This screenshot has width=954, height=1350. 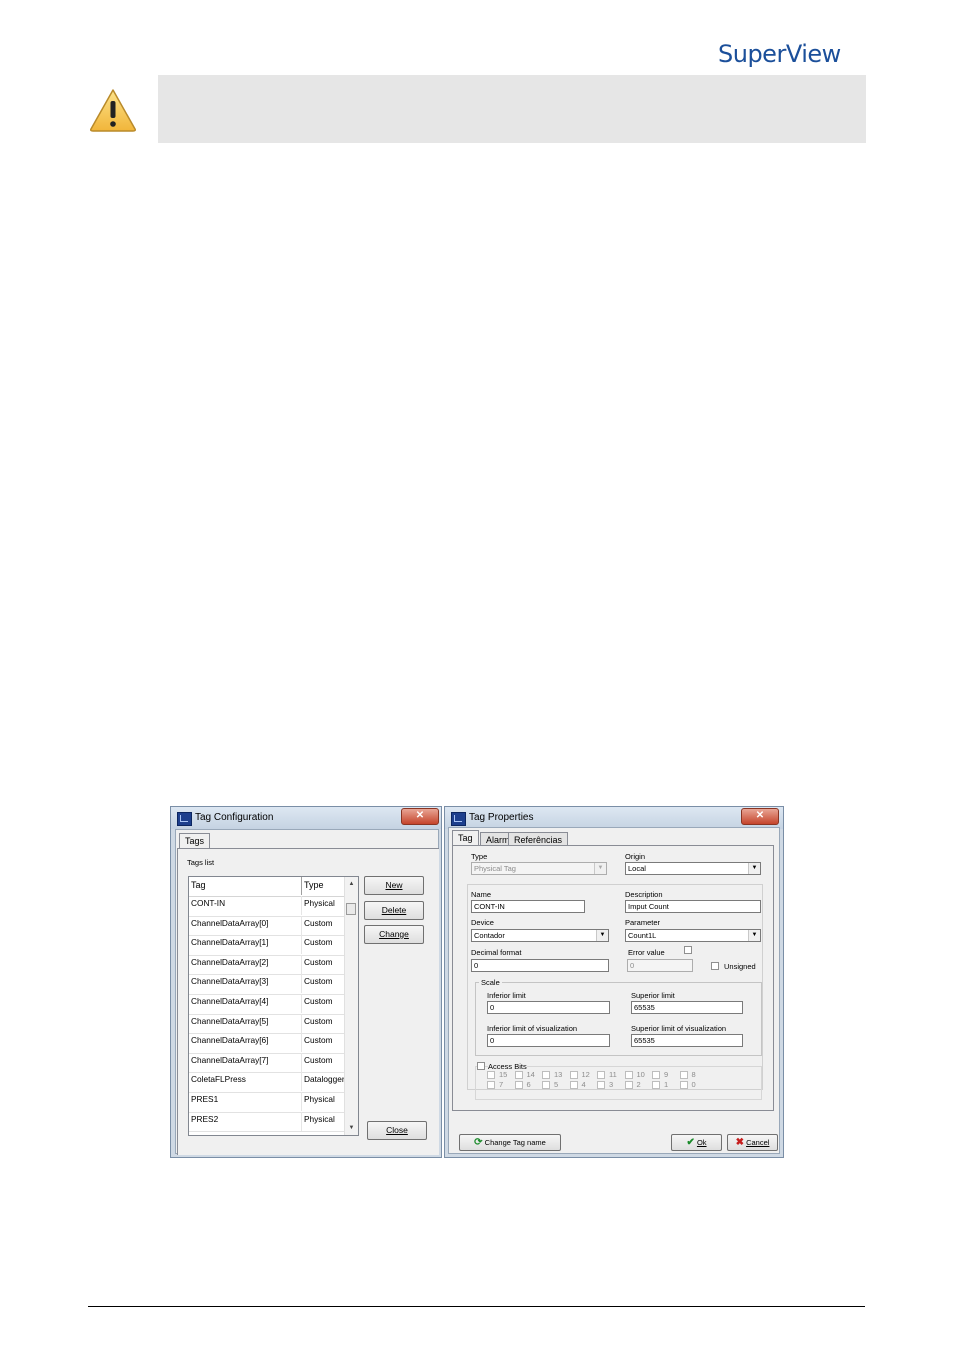 I want to click on tag-cell: PRES1, so click(x=245, y=1101).